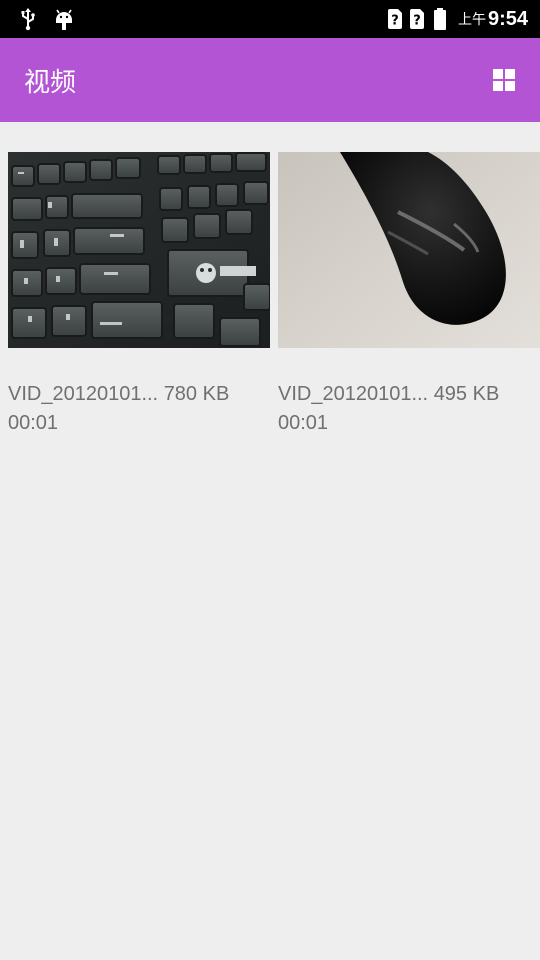  What do you see at coordinates (409, 250) in the screenshot?
I see `video-thumbnail-mouse` at bounding box center [409, 250].